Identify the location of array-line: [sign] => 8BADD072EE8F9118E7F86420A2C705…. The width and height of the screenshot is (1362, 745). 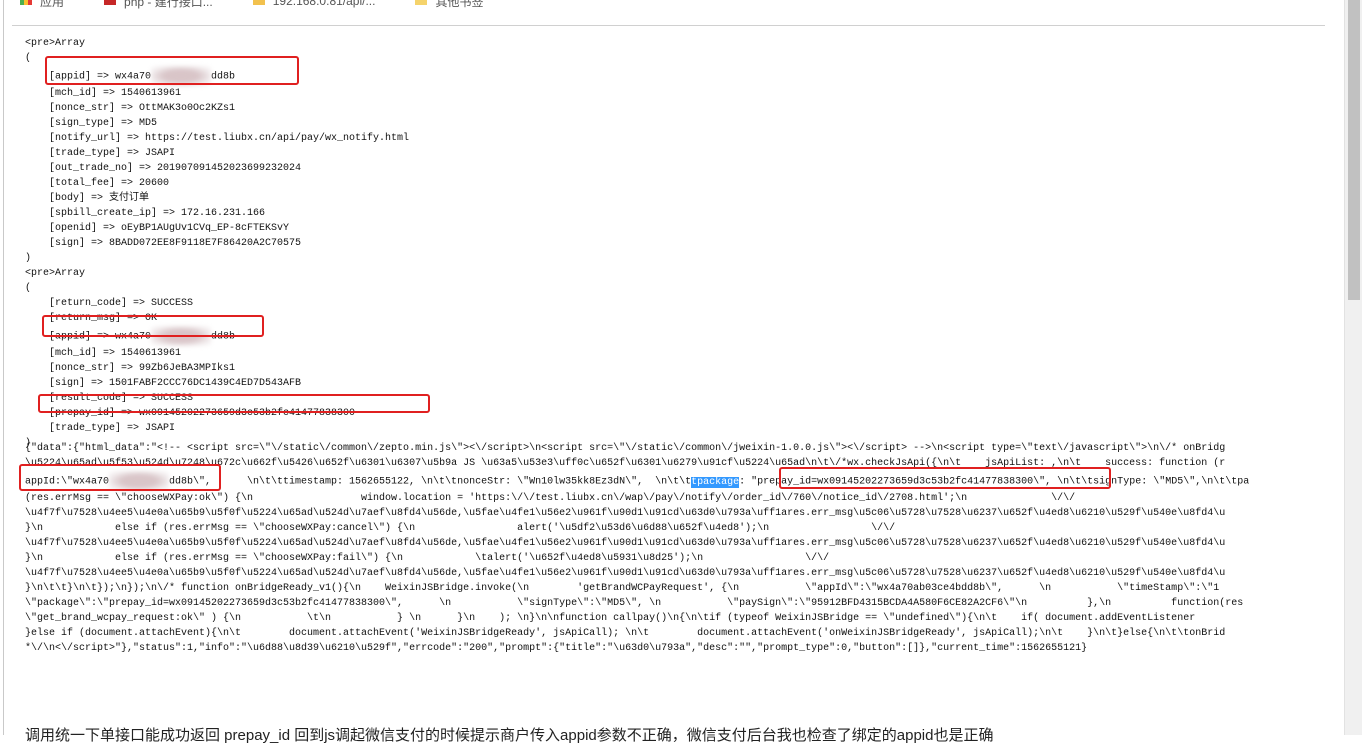
(163, 243).